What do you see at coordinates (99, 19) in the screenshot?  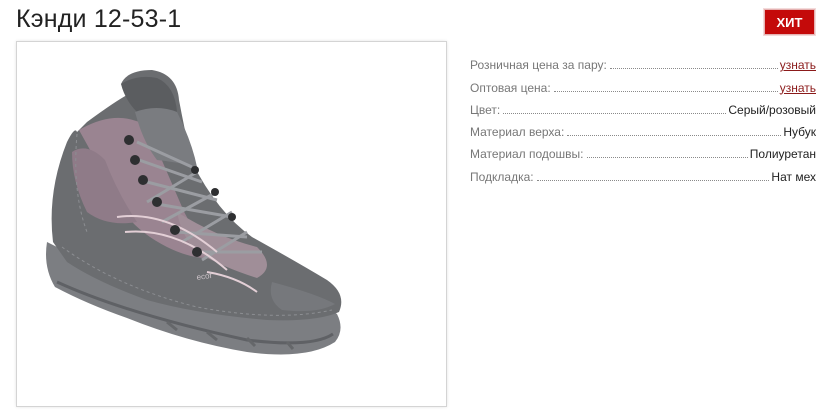 I see `product-title: Кэнди 12-53-1` at bounding box center [99, 19].